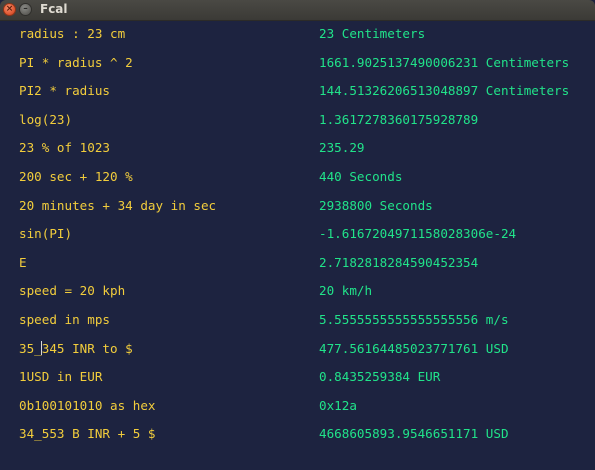 The width and height of the screenshot is (595, 470). I want to click on calc-row: log(23) 1.3617278360175928789, so click(297, 120).